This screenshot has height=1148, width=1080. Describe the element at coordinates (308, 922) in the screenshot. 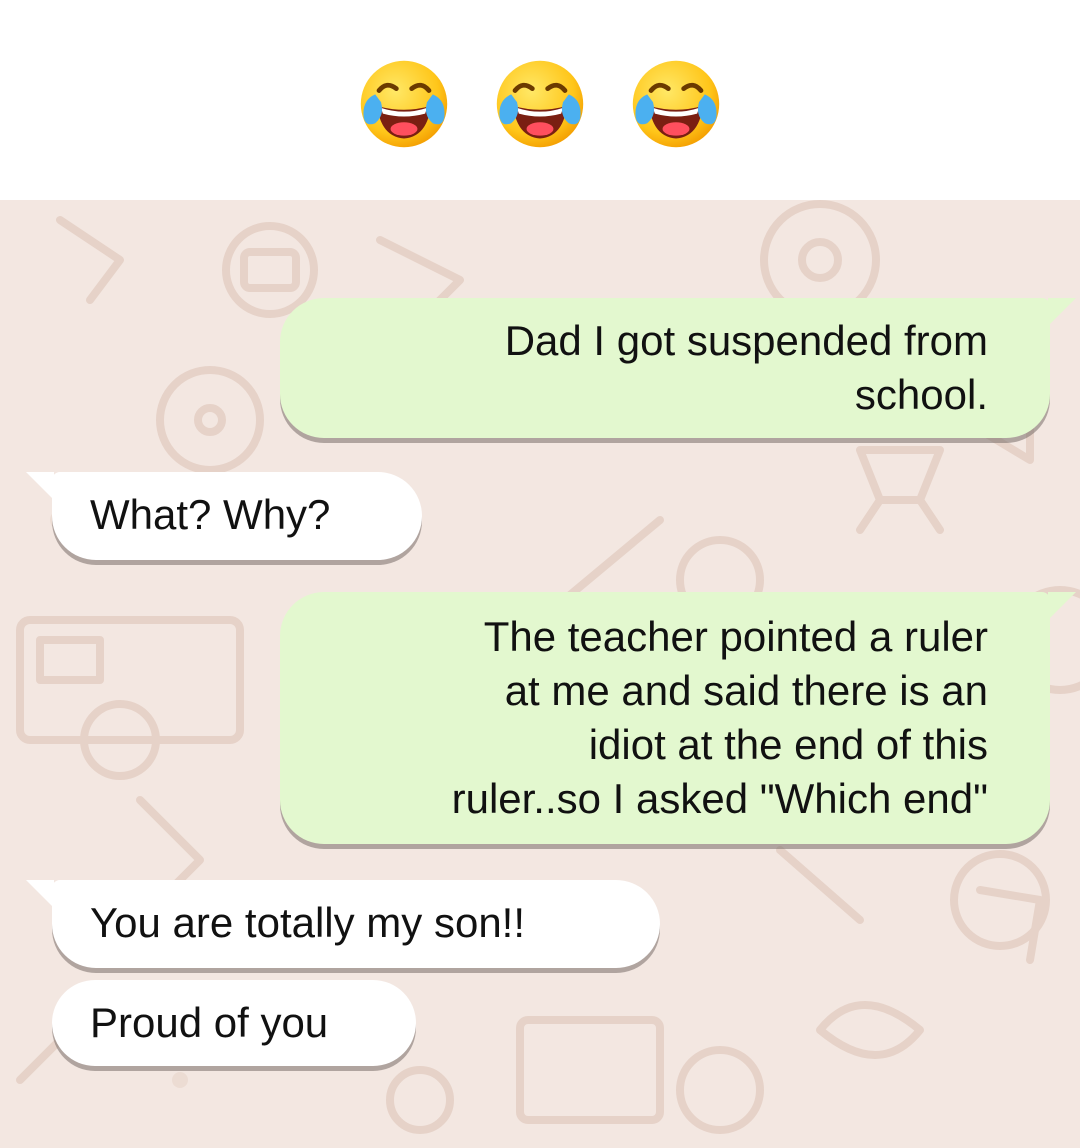

I see `message-text: You are totally my son!!` at that location.